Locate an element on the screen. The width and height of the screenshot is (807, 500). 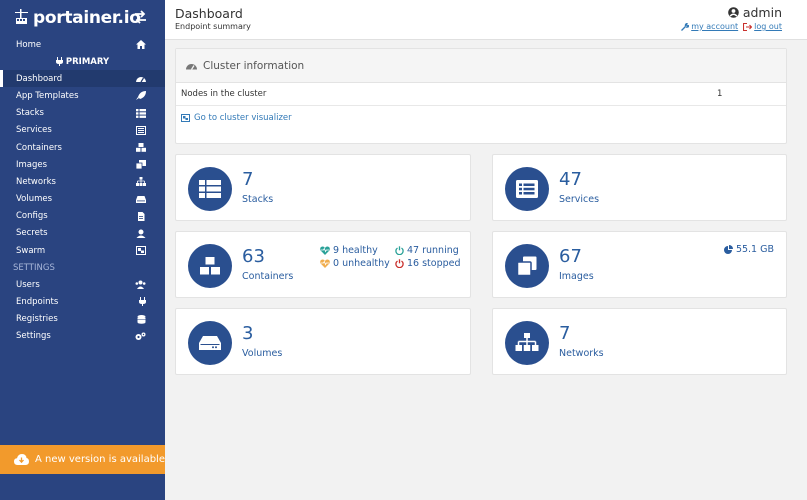
images-size: 55.1 GB is located at coordinates (748, 249).